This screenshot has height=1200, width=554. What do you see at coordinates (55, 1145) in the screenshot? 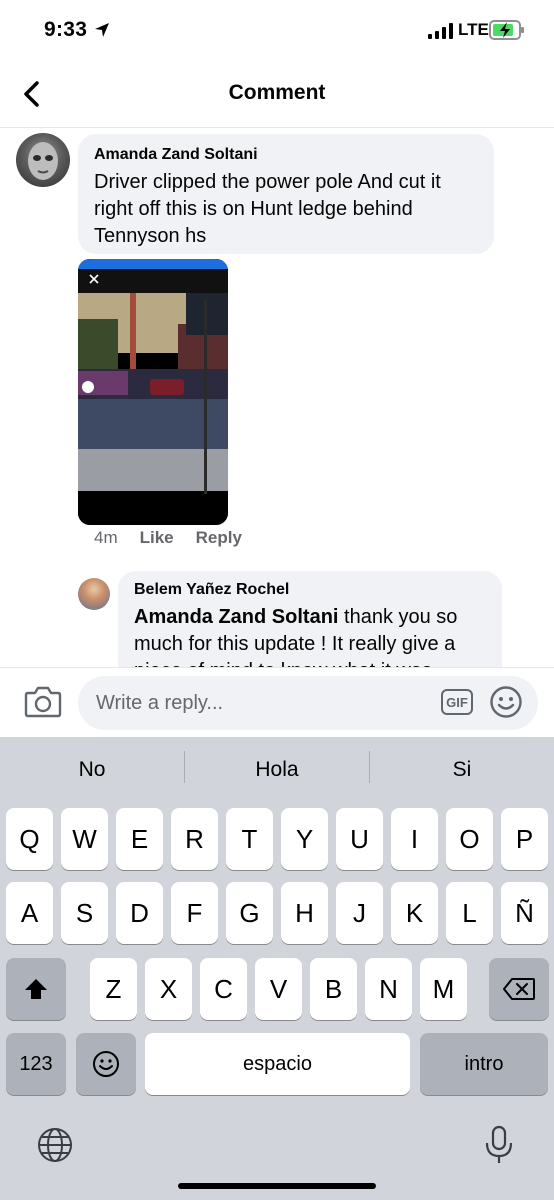
I see `globe-icon` at bounding box center [55, 1145].